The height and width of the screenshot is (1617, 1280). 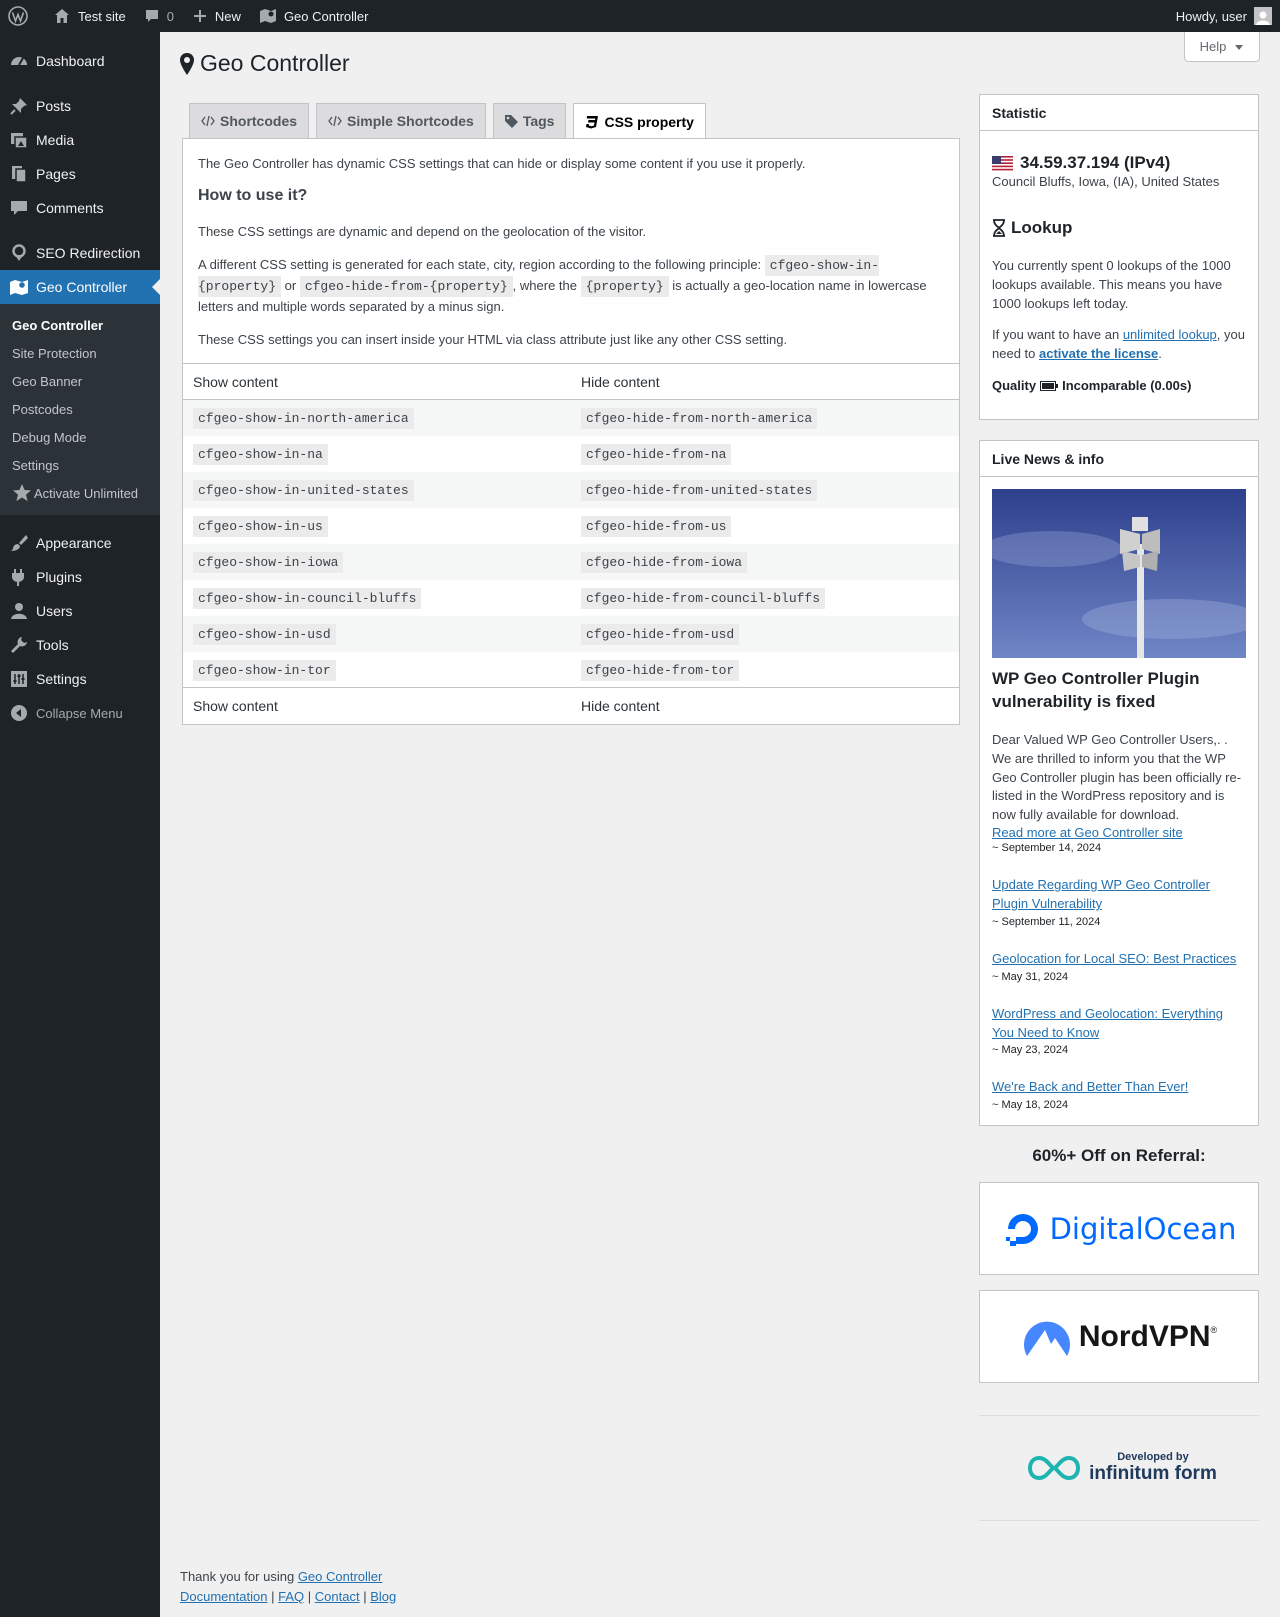 I want to click on infinitum-form-wordmark: infinitum form, so click(x=1153, y=1474).